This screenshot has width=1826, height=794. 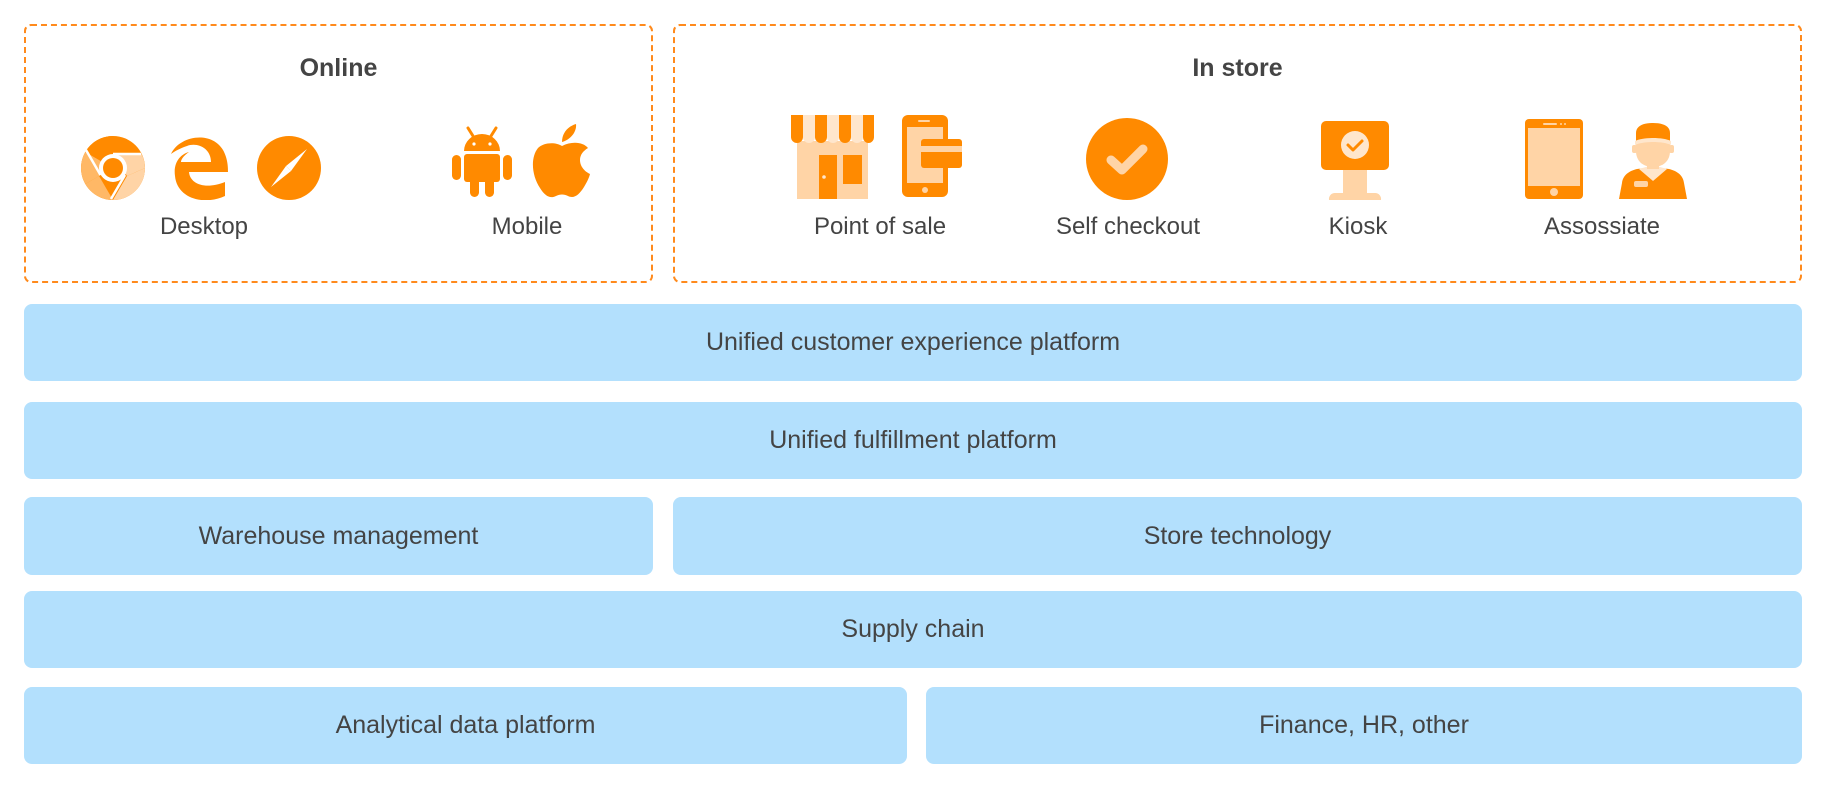 I want to click on layer-warehouse-management: Warehouse management, so click(x=338, y=536).